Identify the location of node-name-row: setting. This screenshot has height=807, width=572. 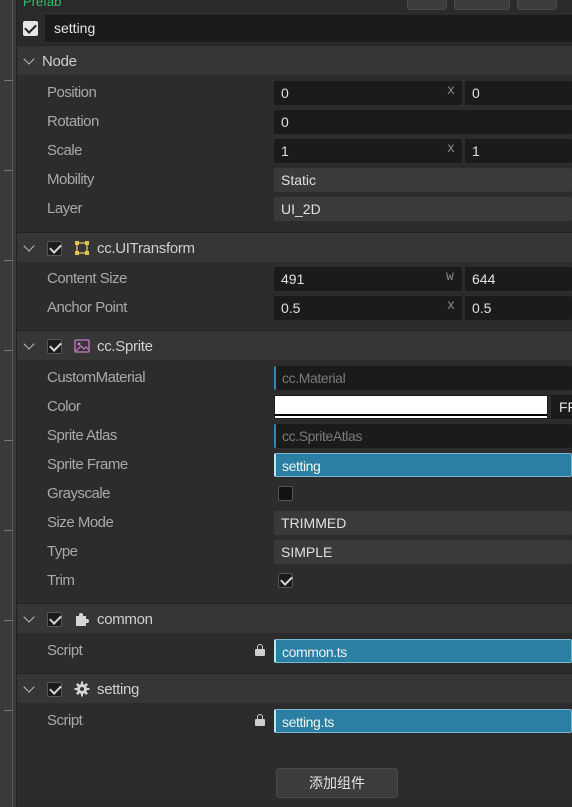
(294, 29).